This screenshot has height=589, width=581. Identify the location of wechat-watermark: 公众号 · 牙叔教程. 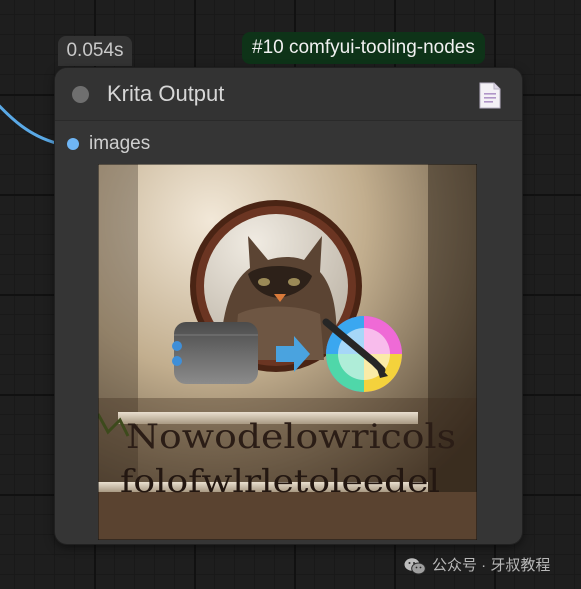
(477, 566).